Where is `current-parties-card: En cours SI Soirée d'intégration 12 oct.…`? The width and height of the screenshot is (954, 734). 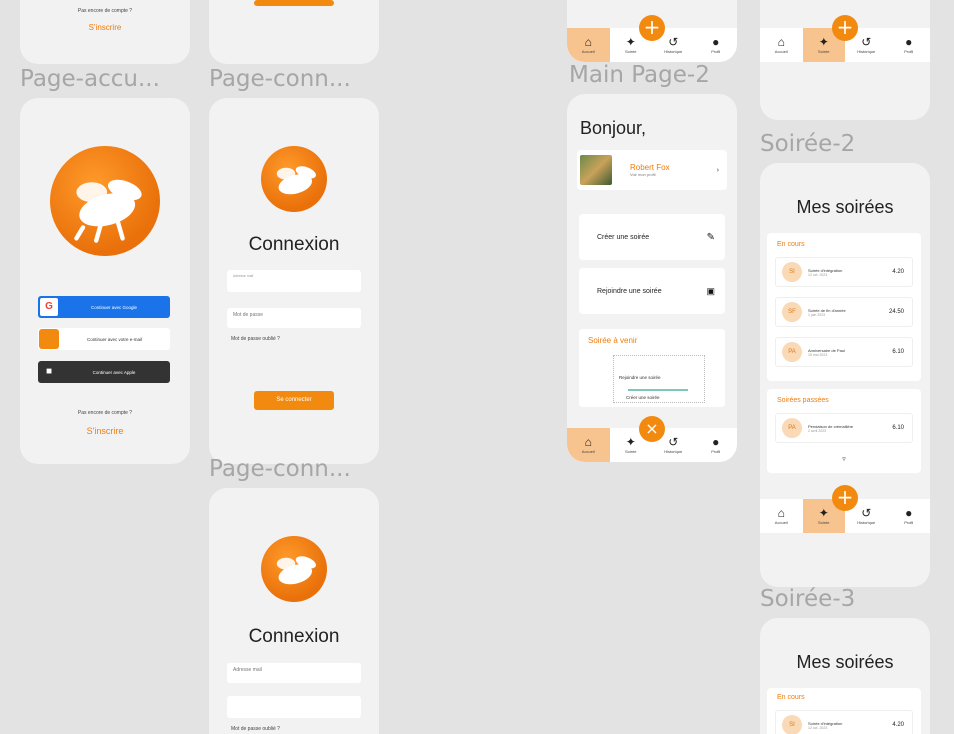 current-parties-card: En cours SI Soirée d'intégration 12 oct.… is located at coordinates (844, 711).